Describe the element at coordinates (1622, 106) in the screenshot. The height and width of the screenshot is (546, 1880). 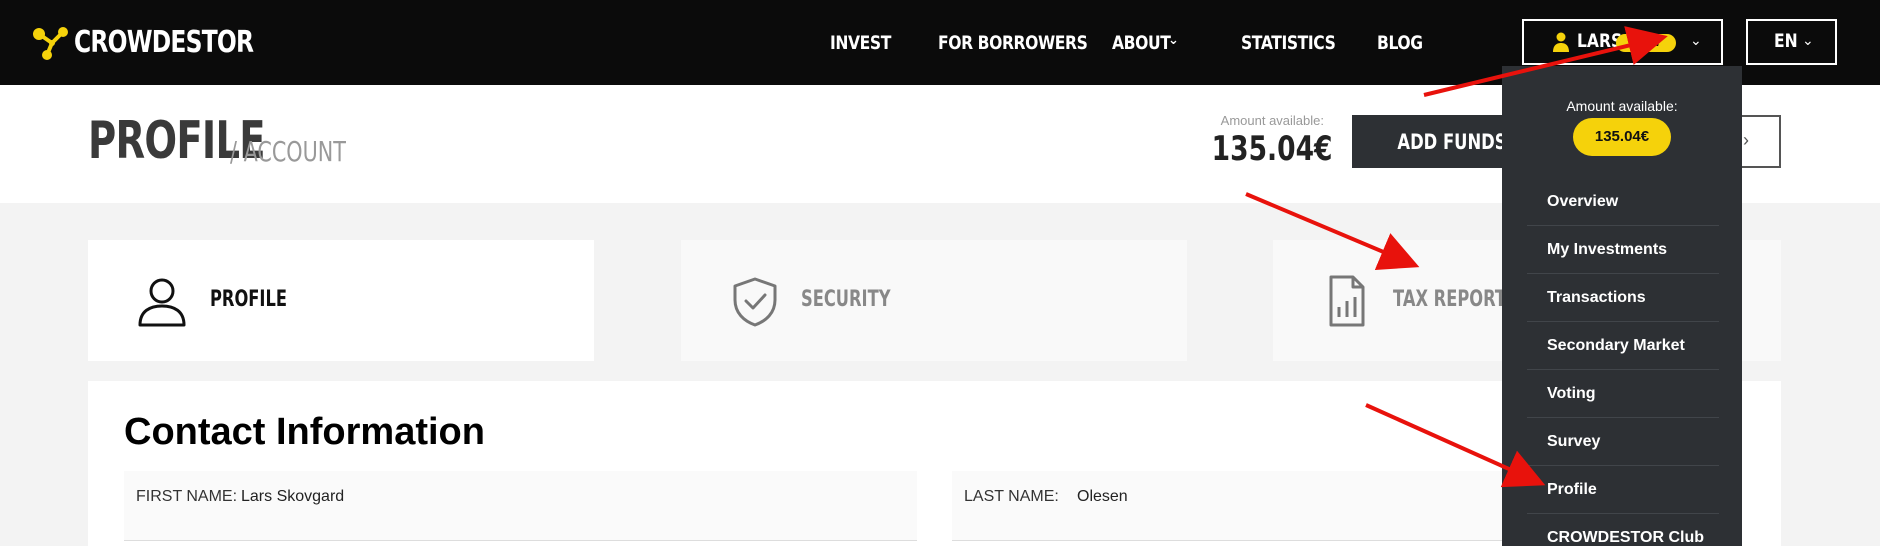
I see `dropdown-amount-label: Amount available:` at that location.